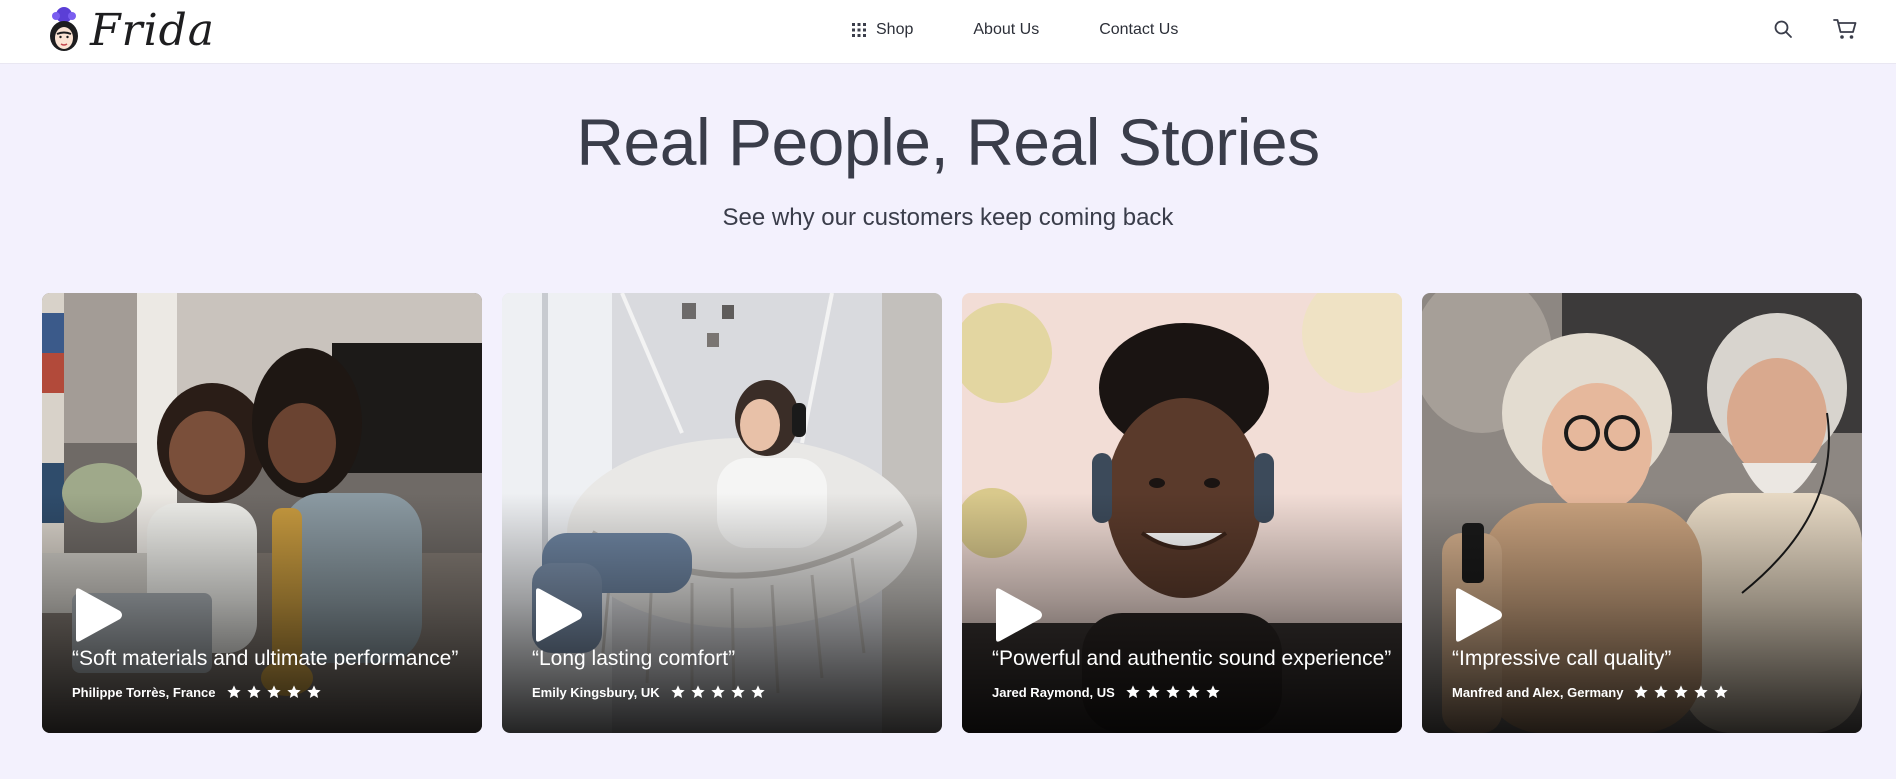 This screenshot has width=1896, height=779. Describe the element at coordinates (153, 30) in the screenshot. I see `brand-name: Frida` at that location.